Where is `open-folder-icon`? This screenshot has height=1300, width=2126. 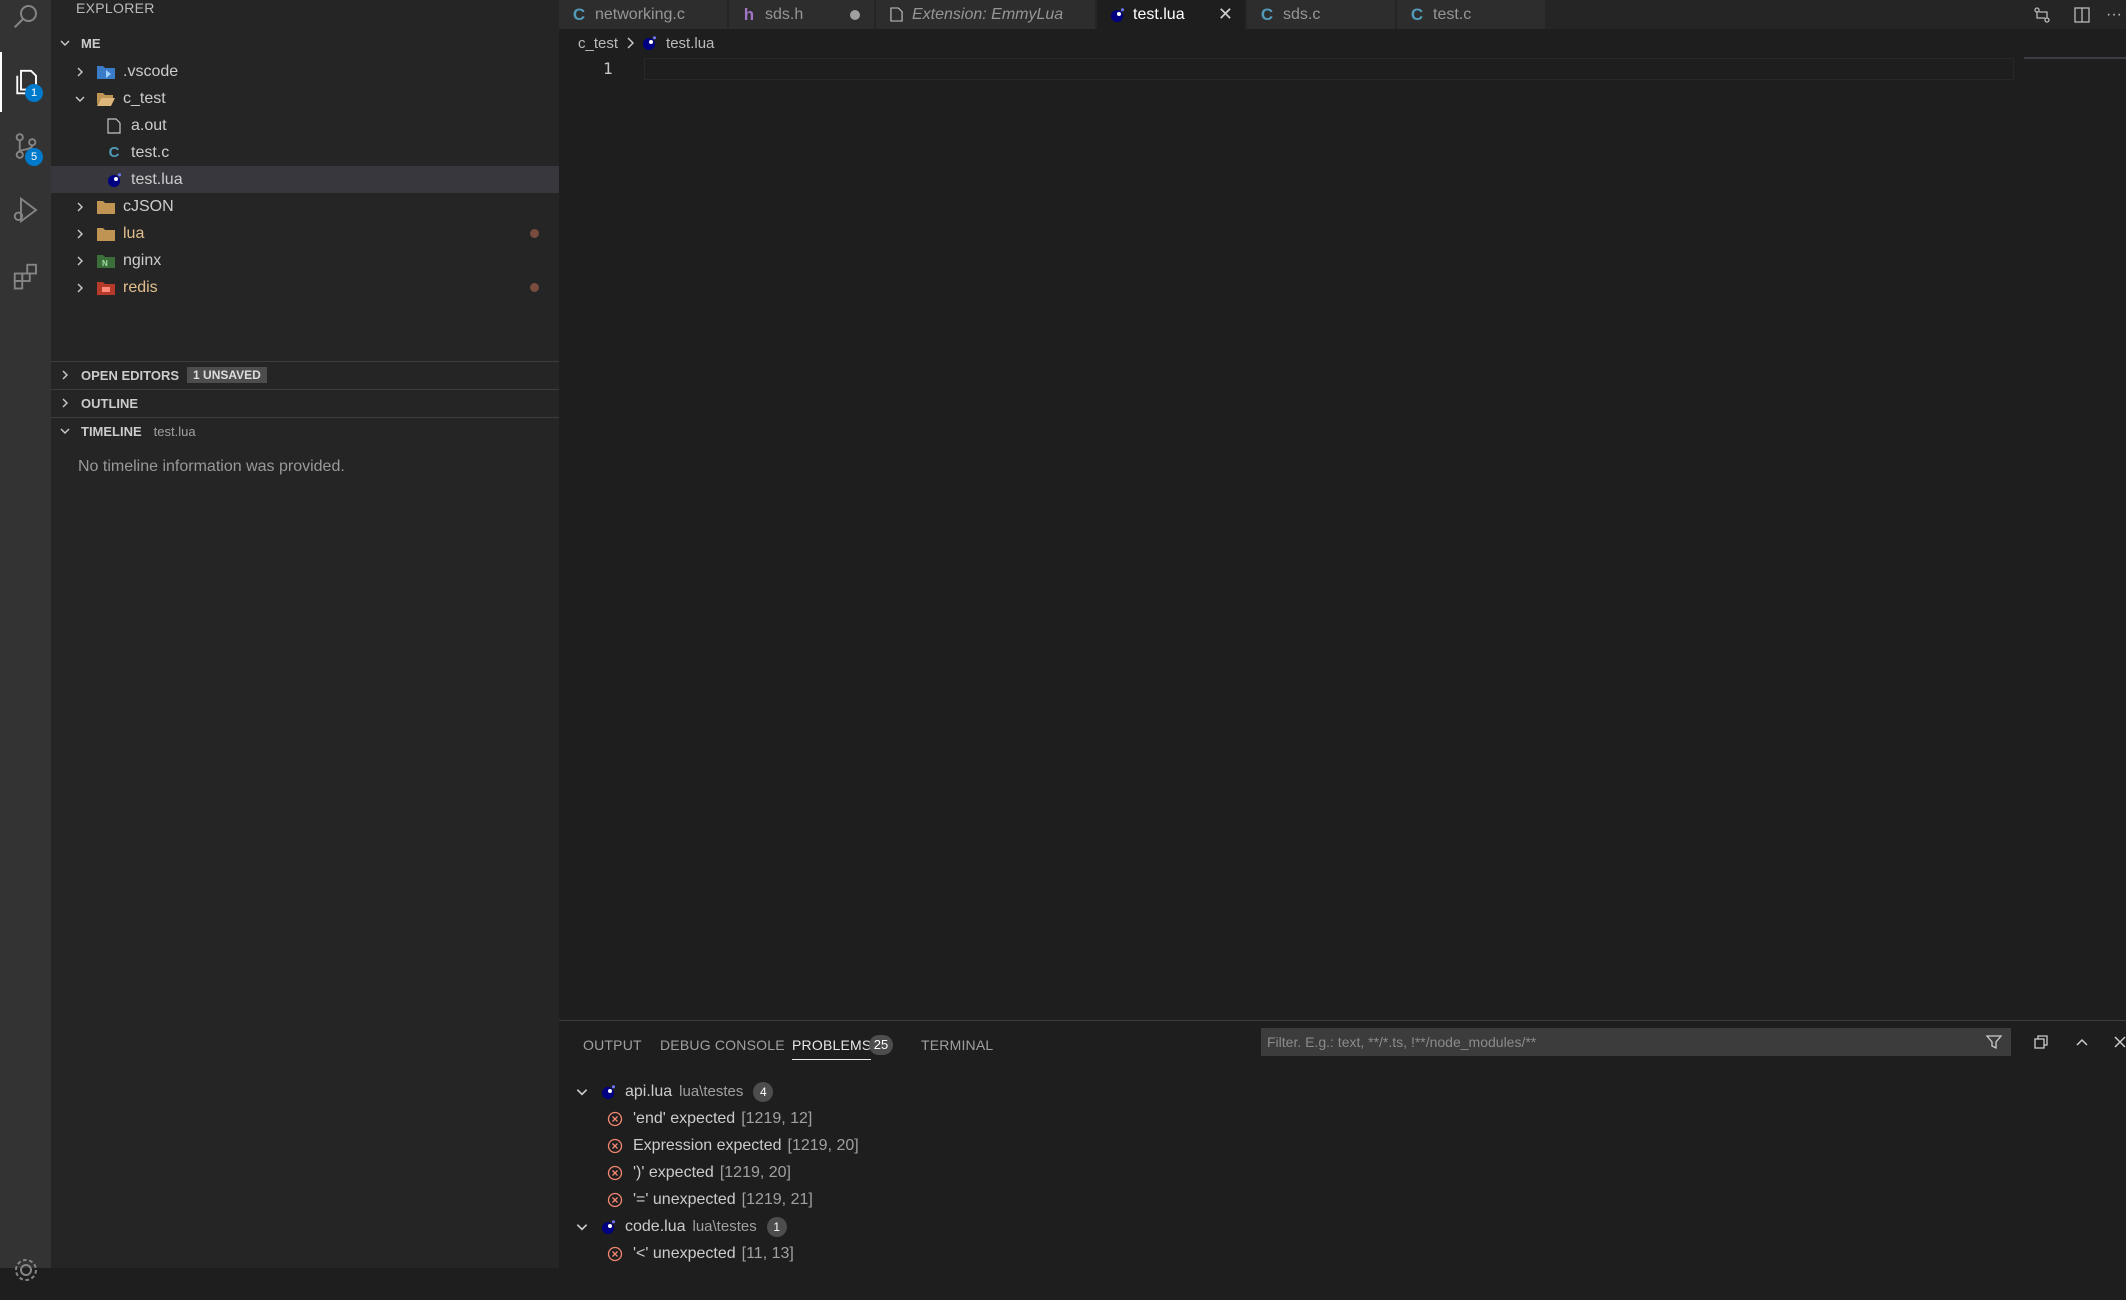
open-folder-icon is located at coordinates (106, 99).